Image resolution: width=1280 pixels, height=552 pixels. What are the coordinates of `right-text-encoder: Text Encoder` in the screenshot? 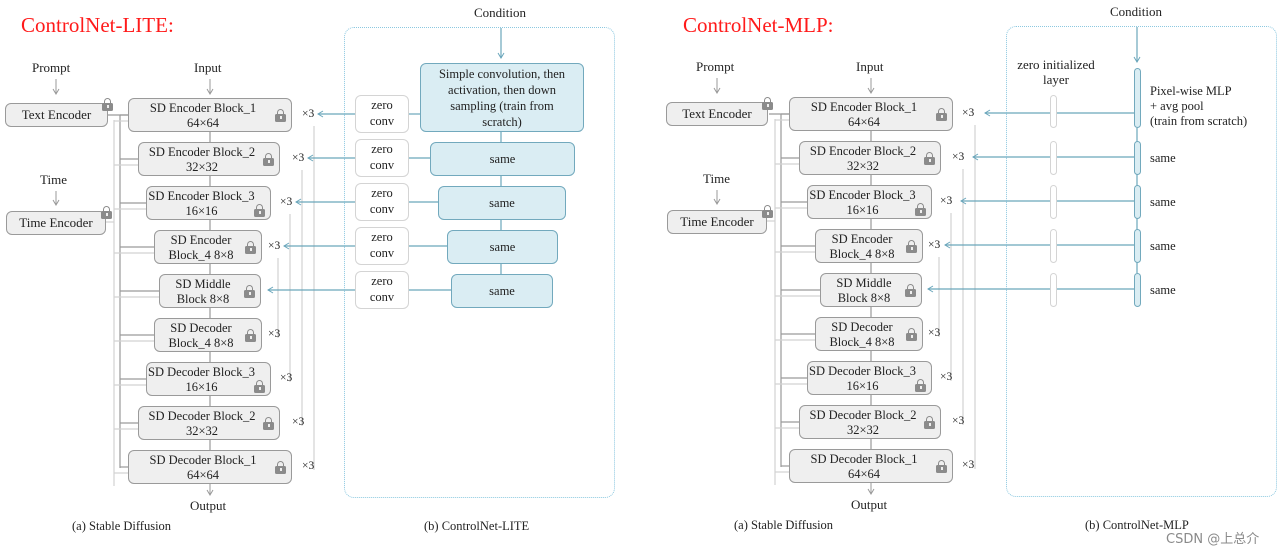 It's located at (719, 111).